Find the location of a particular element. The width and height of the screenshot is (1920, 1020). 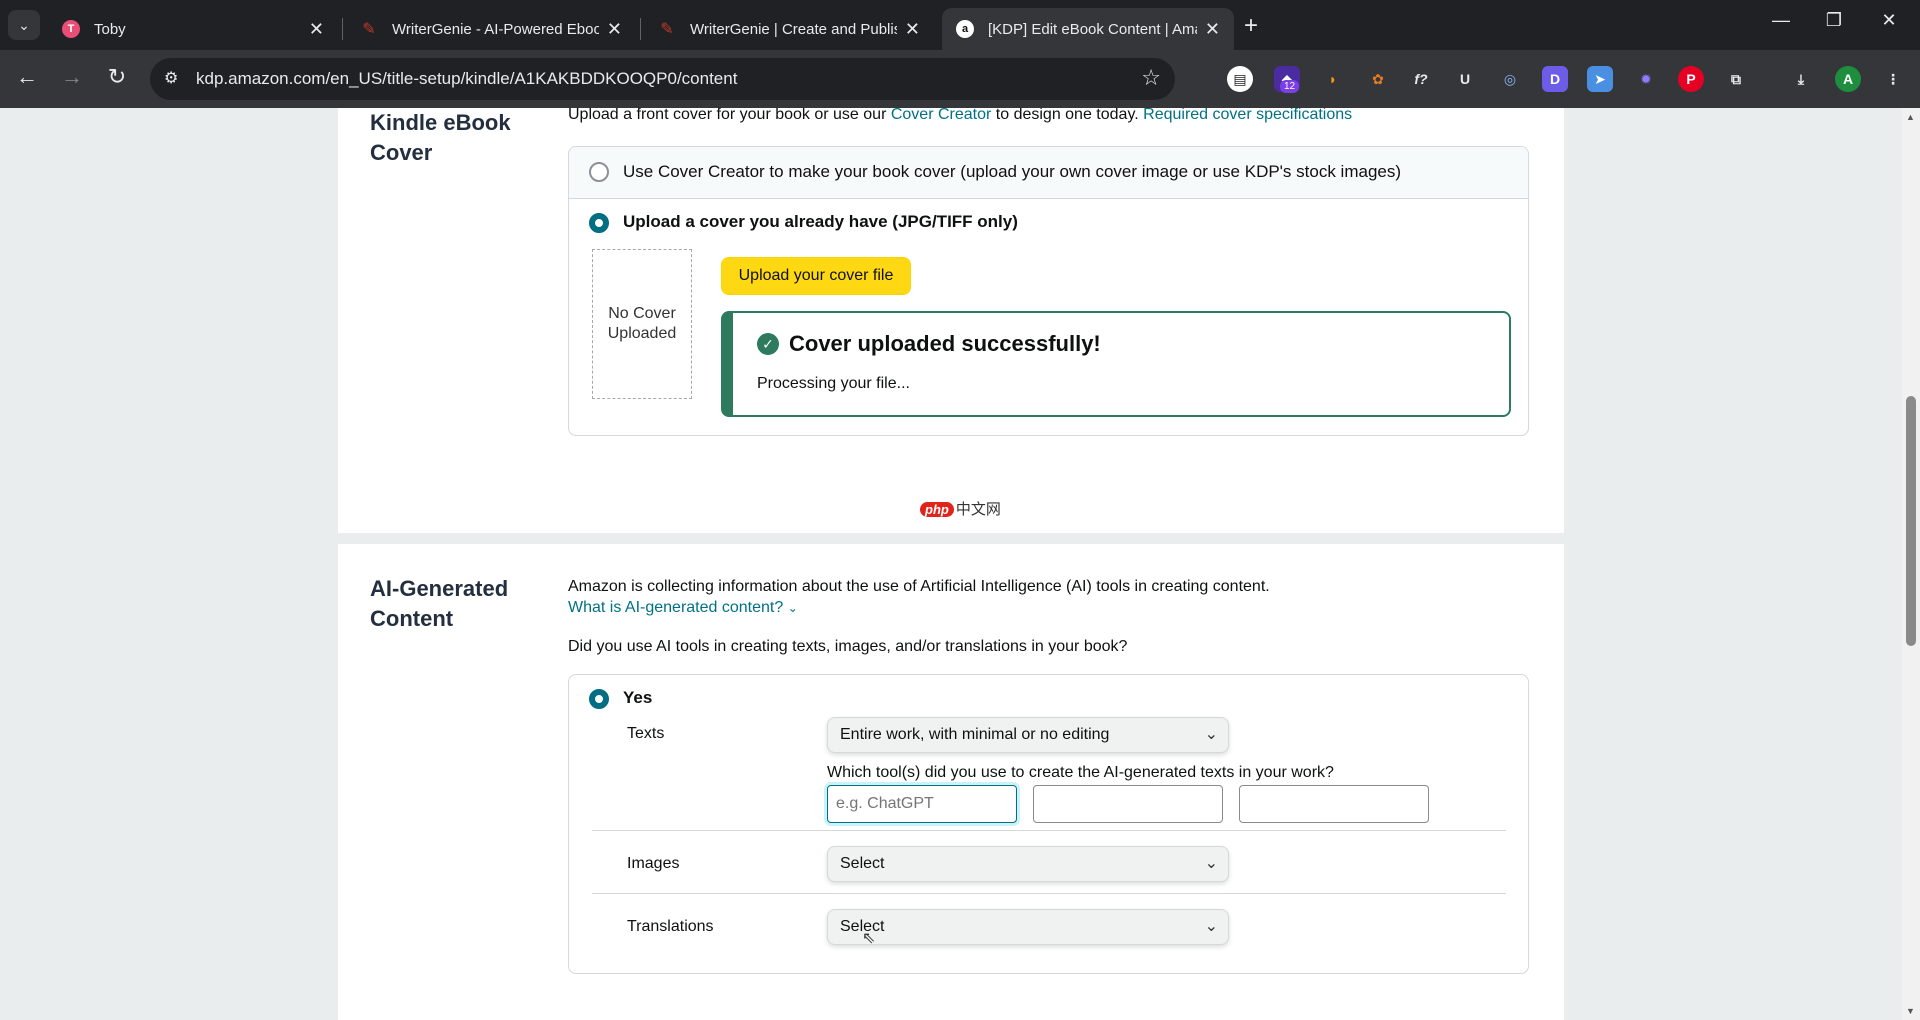

texts-label: Texts is located at coordinates (646, 733).